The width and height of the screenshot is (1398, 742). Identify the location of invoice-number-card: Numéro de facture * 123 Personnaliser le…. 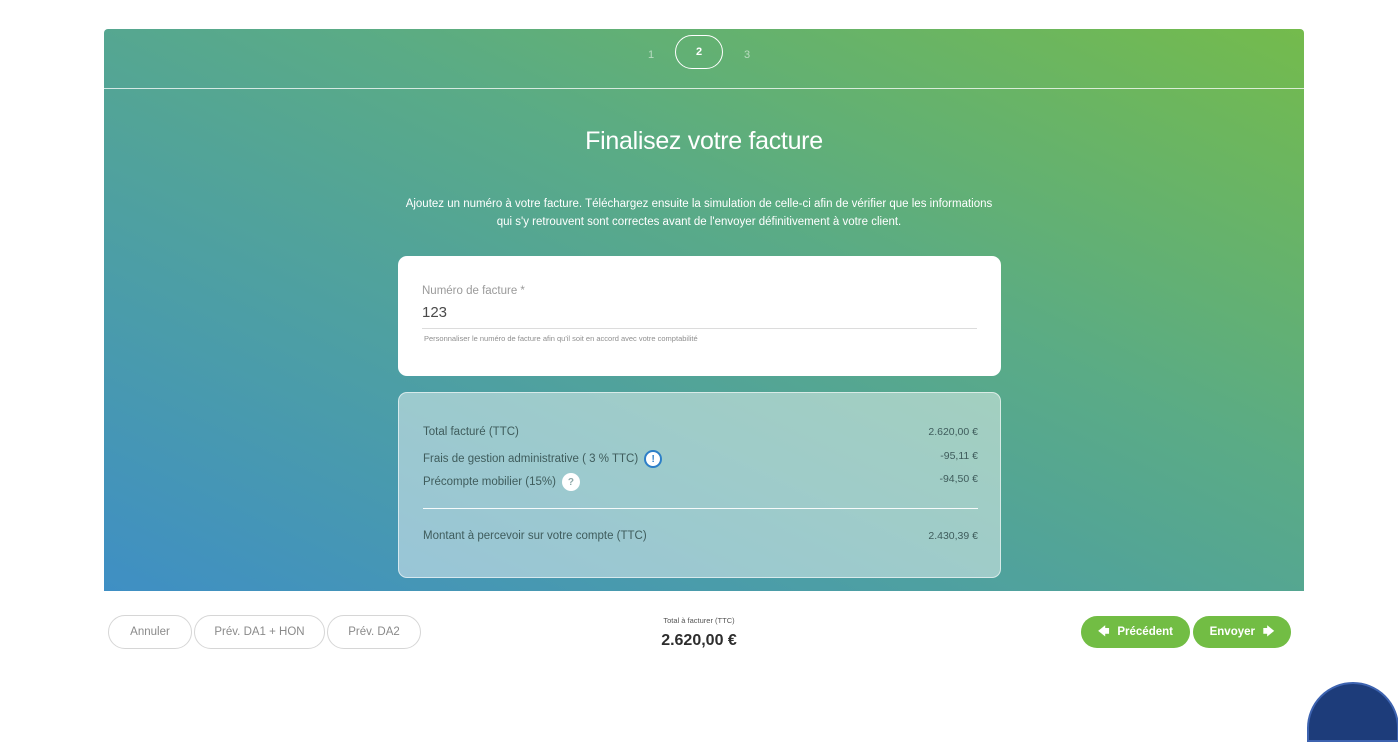
(699, 316).